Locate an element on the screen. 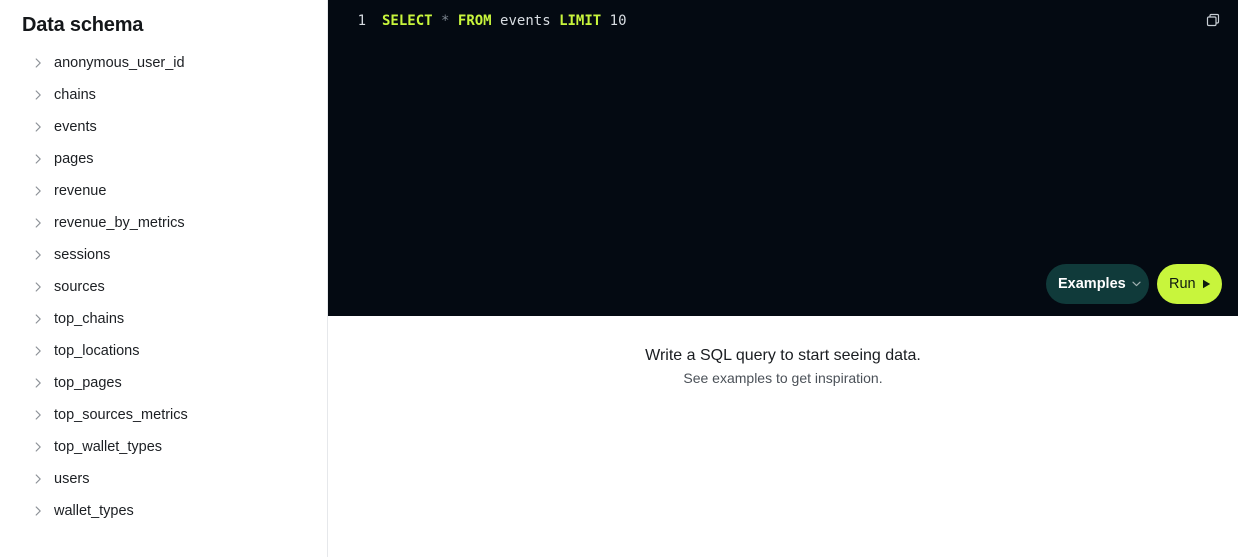  copy-icon is located at coordinates (1213, 20).